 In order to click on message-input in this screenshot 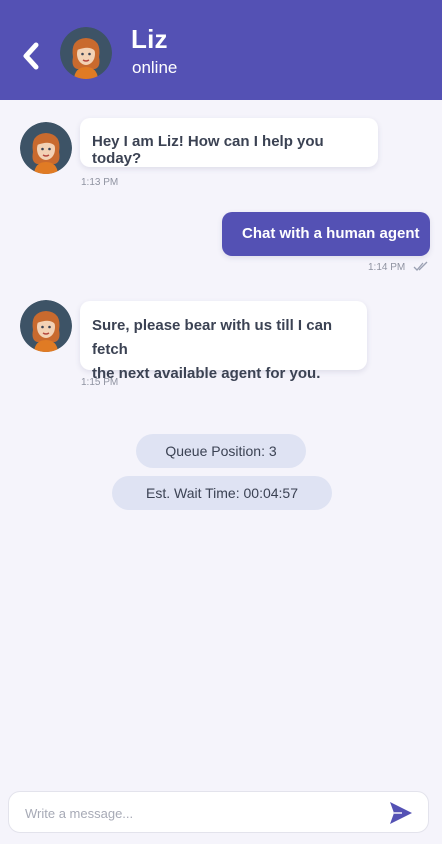, I will do `click(195, 813)`.